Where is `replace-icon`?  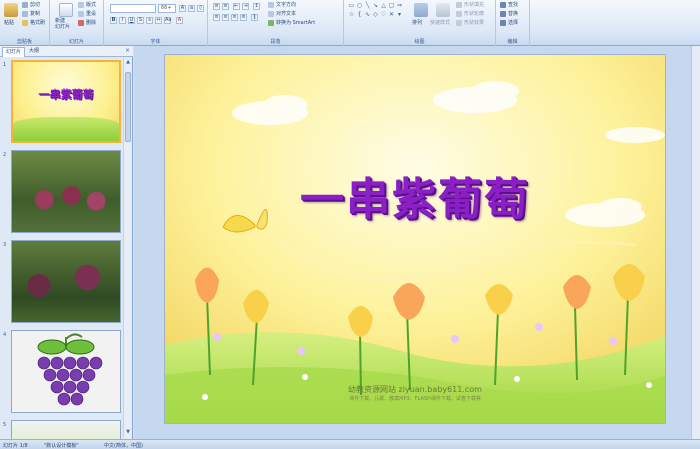
replace-icon is located at coordinates (503, 13).